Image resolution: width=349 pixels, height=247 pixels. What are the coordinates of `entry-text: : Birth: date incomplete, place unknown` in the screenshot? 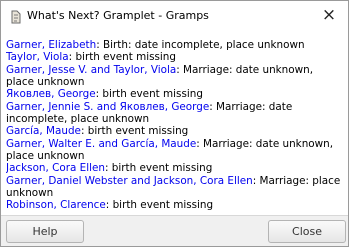 It's located at (200, 45).